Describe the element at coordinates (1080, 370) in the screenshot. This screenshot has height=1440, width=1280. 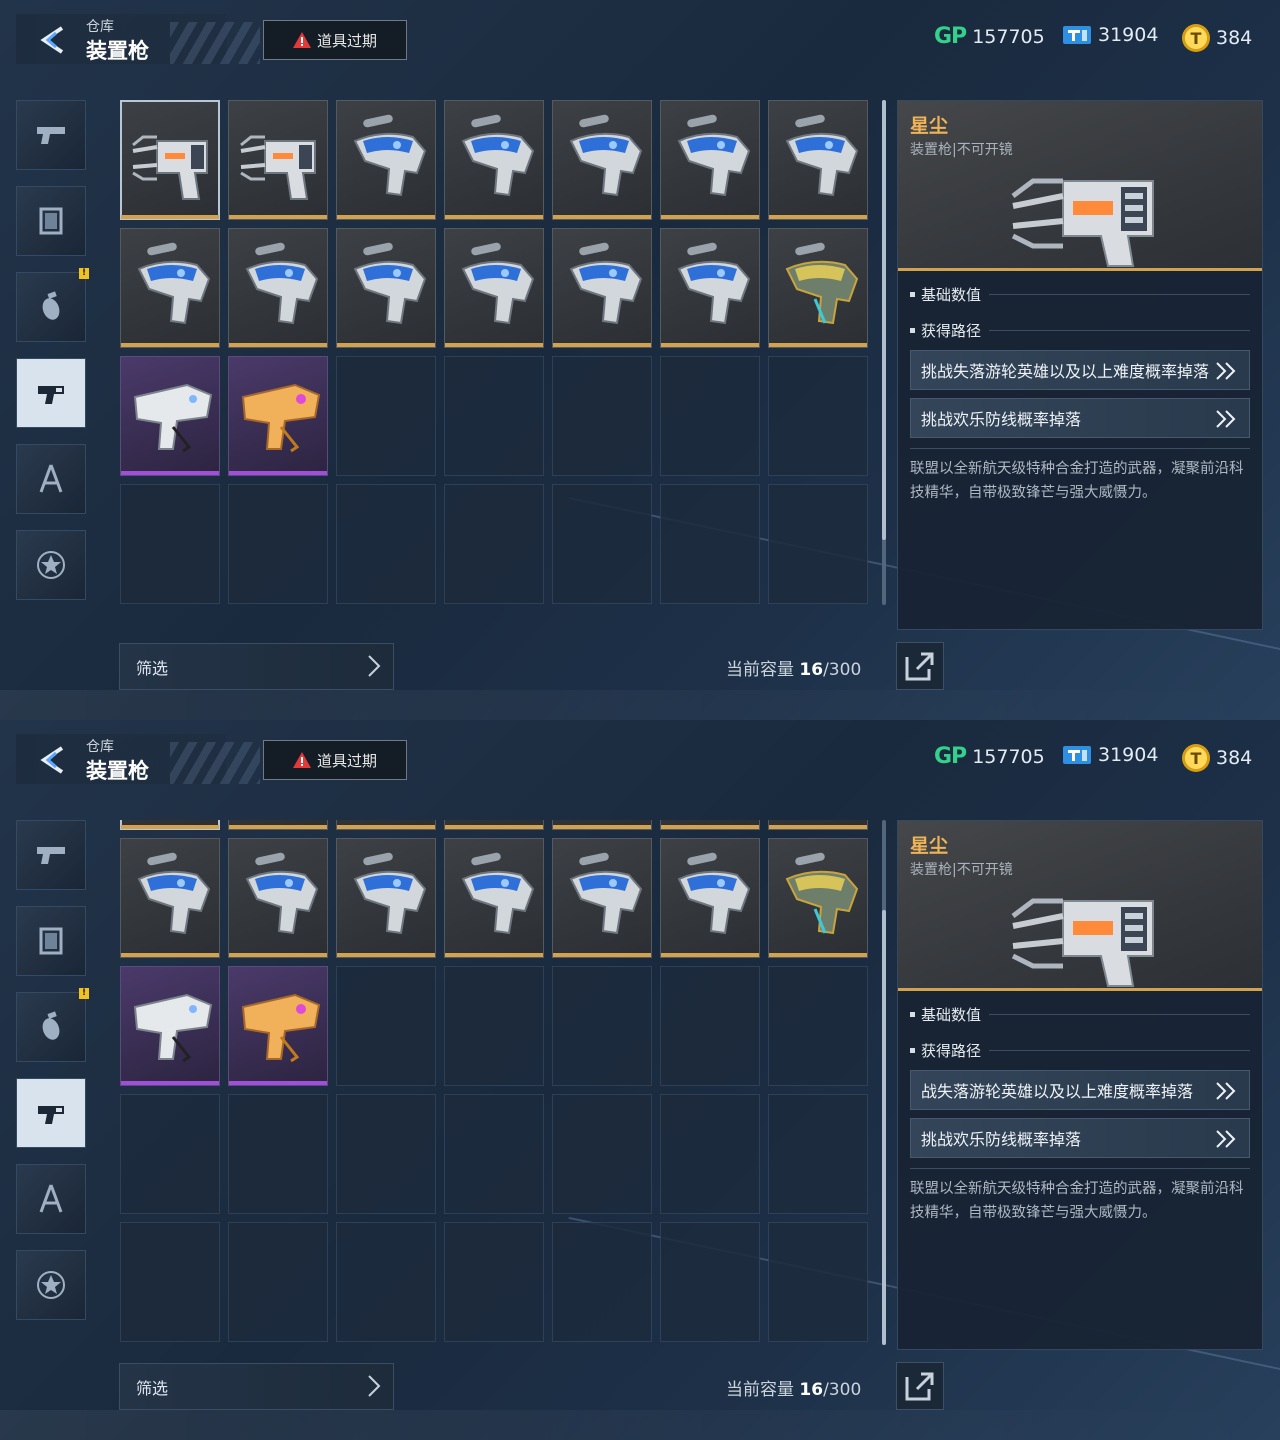
I see `route-lost-cruise-button: 挑战失落游轮英雄以及以上难度概率掉落` at that location.